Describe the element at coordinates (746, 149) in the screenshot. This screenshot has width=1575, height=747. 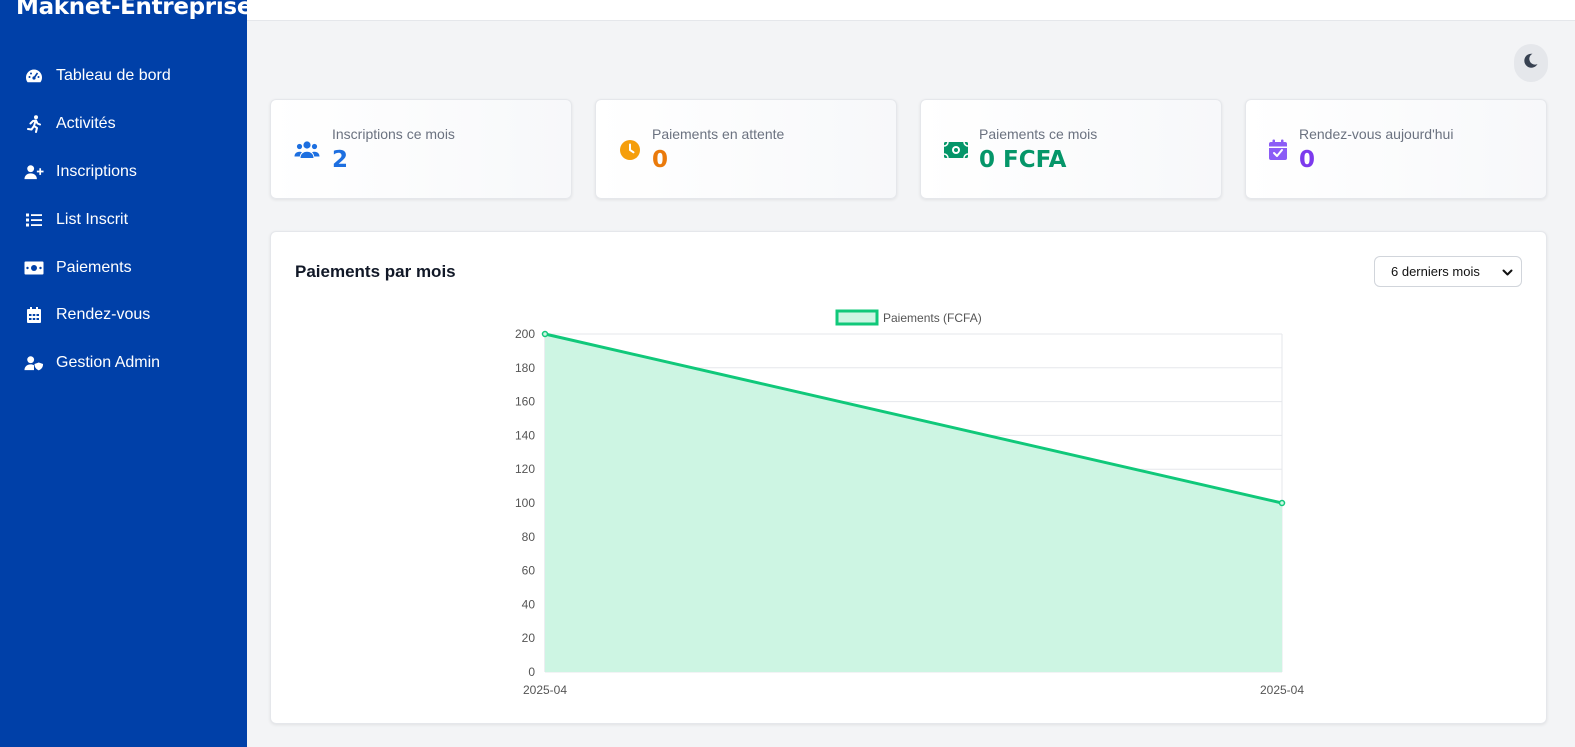
I see `stat-card-paiements-attente: Paiements en attente 0` at that location.